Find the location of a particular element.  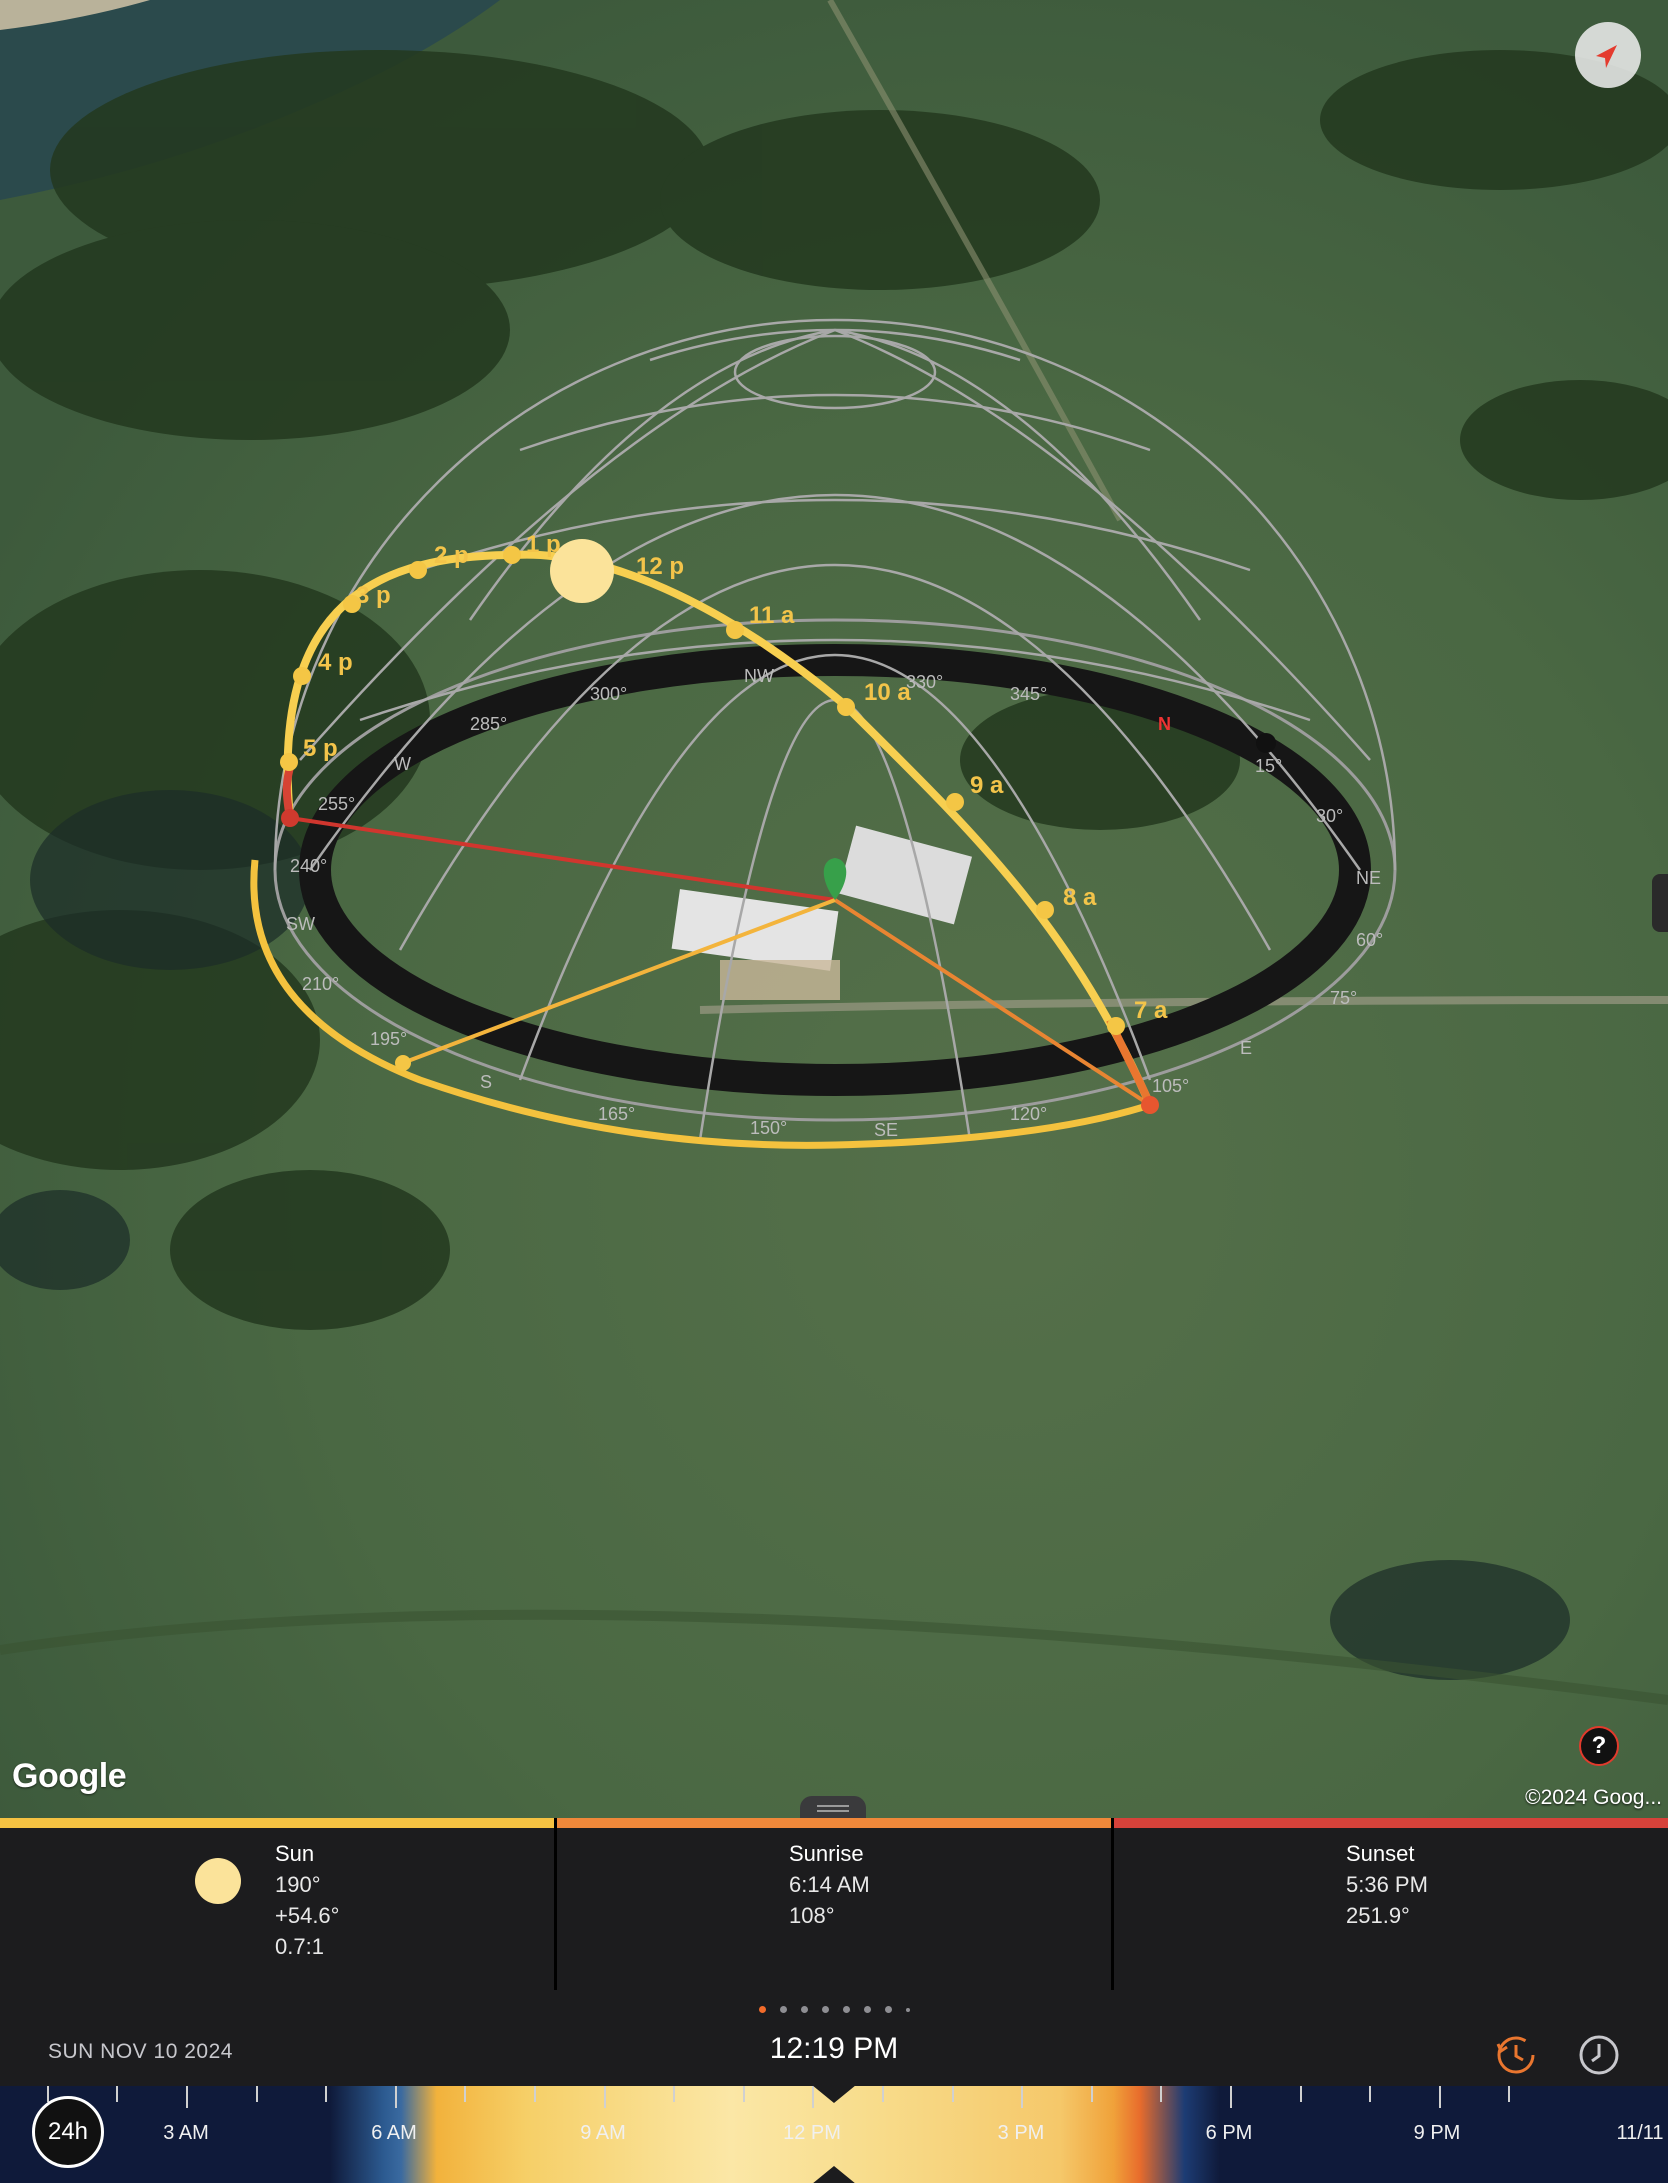

sunrise-time: 6:14 AM is located at coordinates (829, 1884).